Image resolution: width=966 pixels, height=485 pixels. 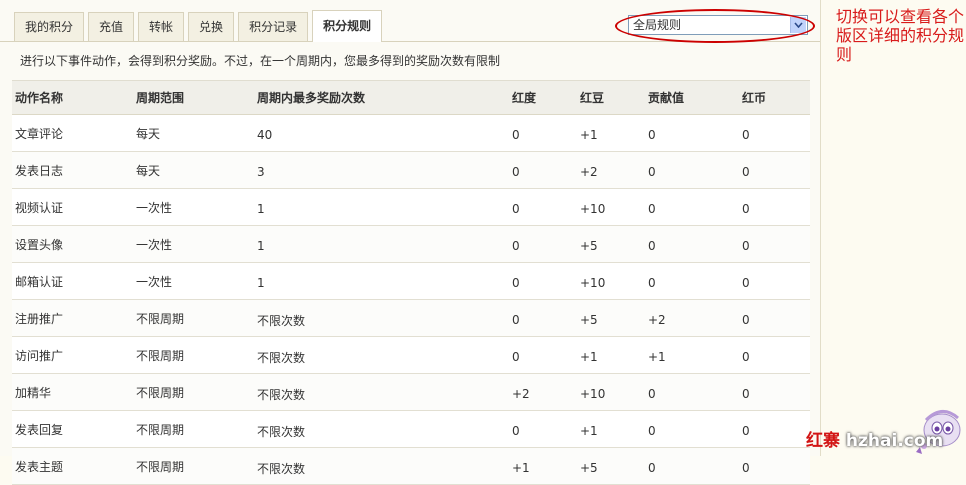 I want to click on annotation-note: 切换可以查看各个版区详细的积分规则, so click(x=900, y=35).